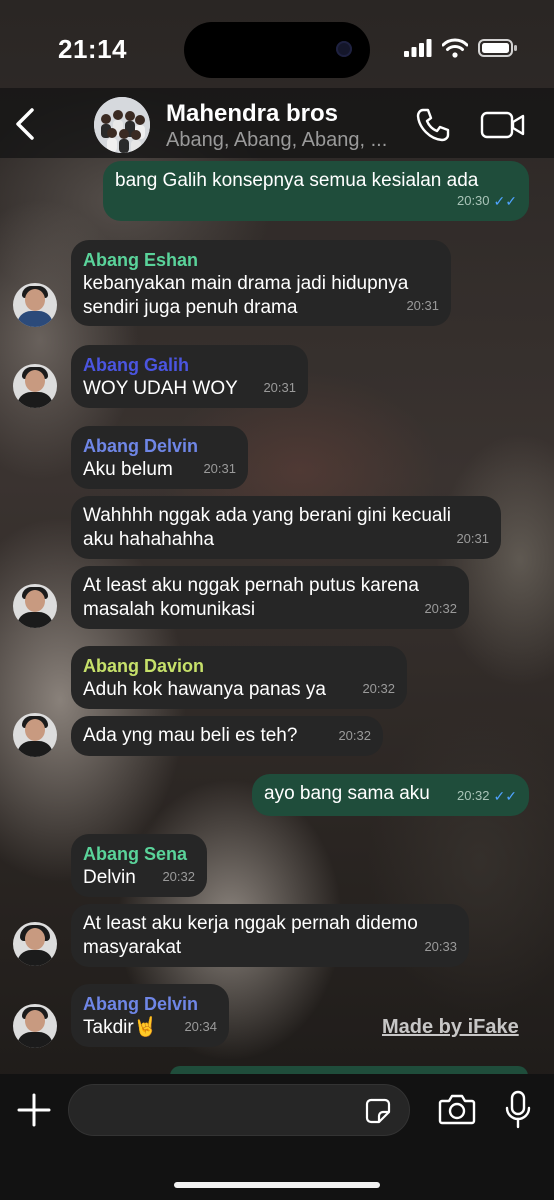 The height and width of the screenshot is (1200, 554). I want to click on watermark: Made by iFake, so click(450, 1027).